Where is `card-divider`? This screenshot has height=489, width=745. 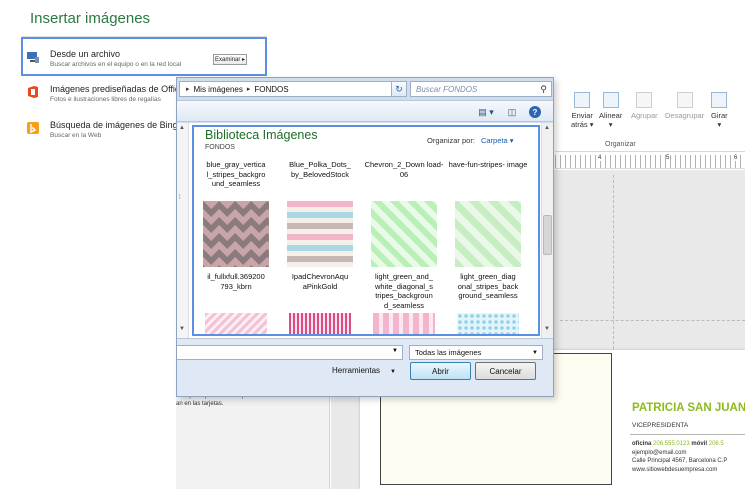 card-divider is located at coordinates (687, 434).